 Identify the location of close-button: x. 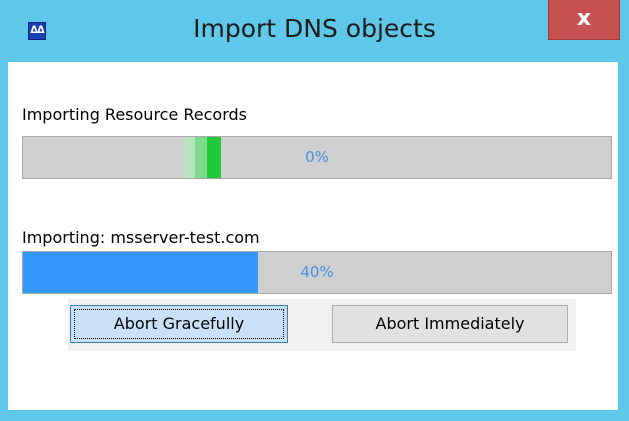
(584, 20).